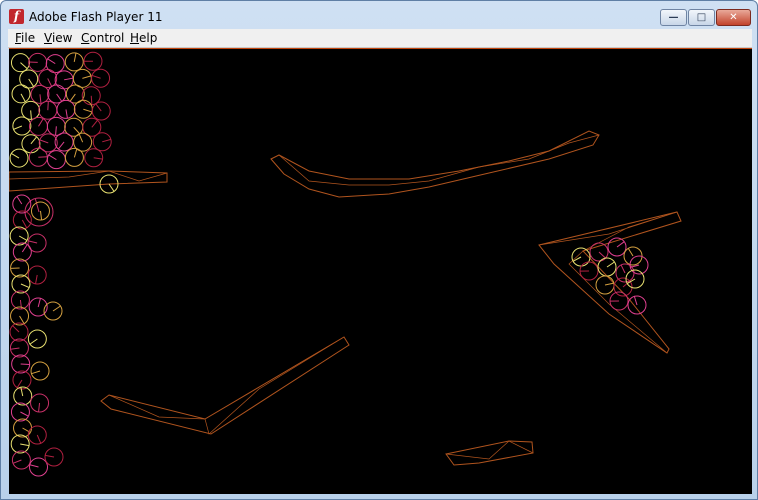 This screenshot has width=758, height=500. I want to click on platform-curved-bowl, so click(435, 164).